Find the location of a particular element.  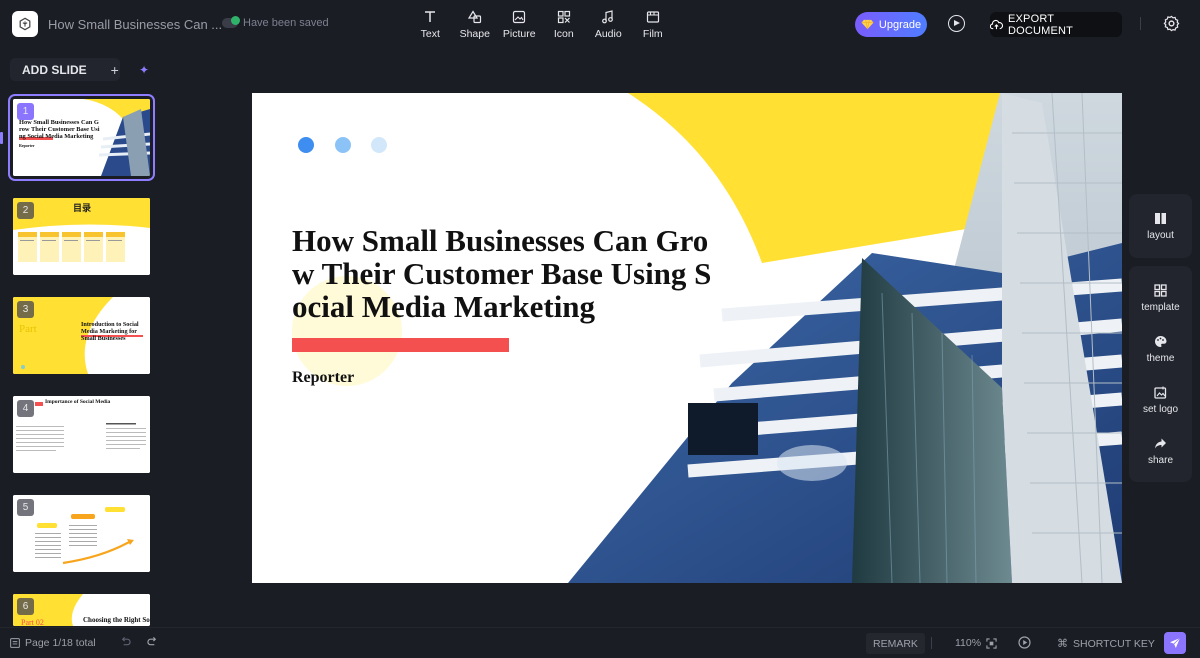

page-count: Page 1/18 total is located at coordinates (60, 643).